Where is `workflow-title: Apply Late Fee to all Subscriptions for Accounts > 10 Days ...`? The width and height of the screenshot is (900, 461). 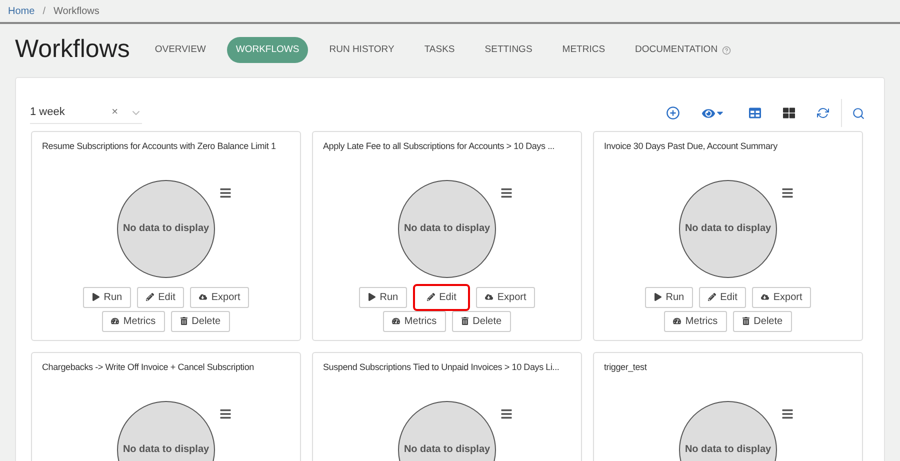
workflow-title: Apply Late Fee to all Subscriptions for Accounts > 10 Days ... is located at coordinates (438, 146).